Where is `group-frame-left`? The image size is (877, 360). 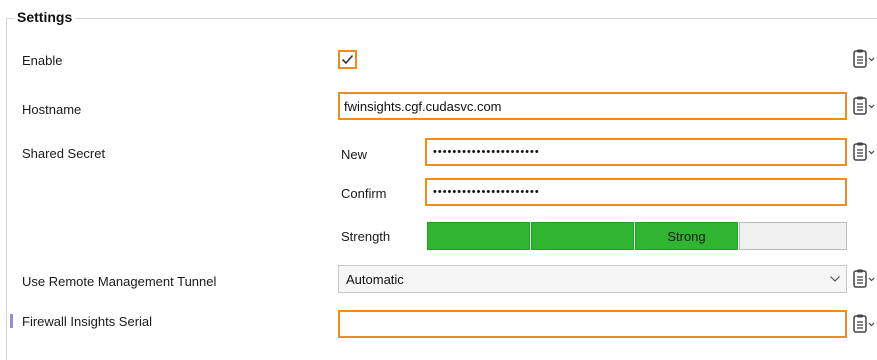
group-frame-left is located at coordinates (6, 189).